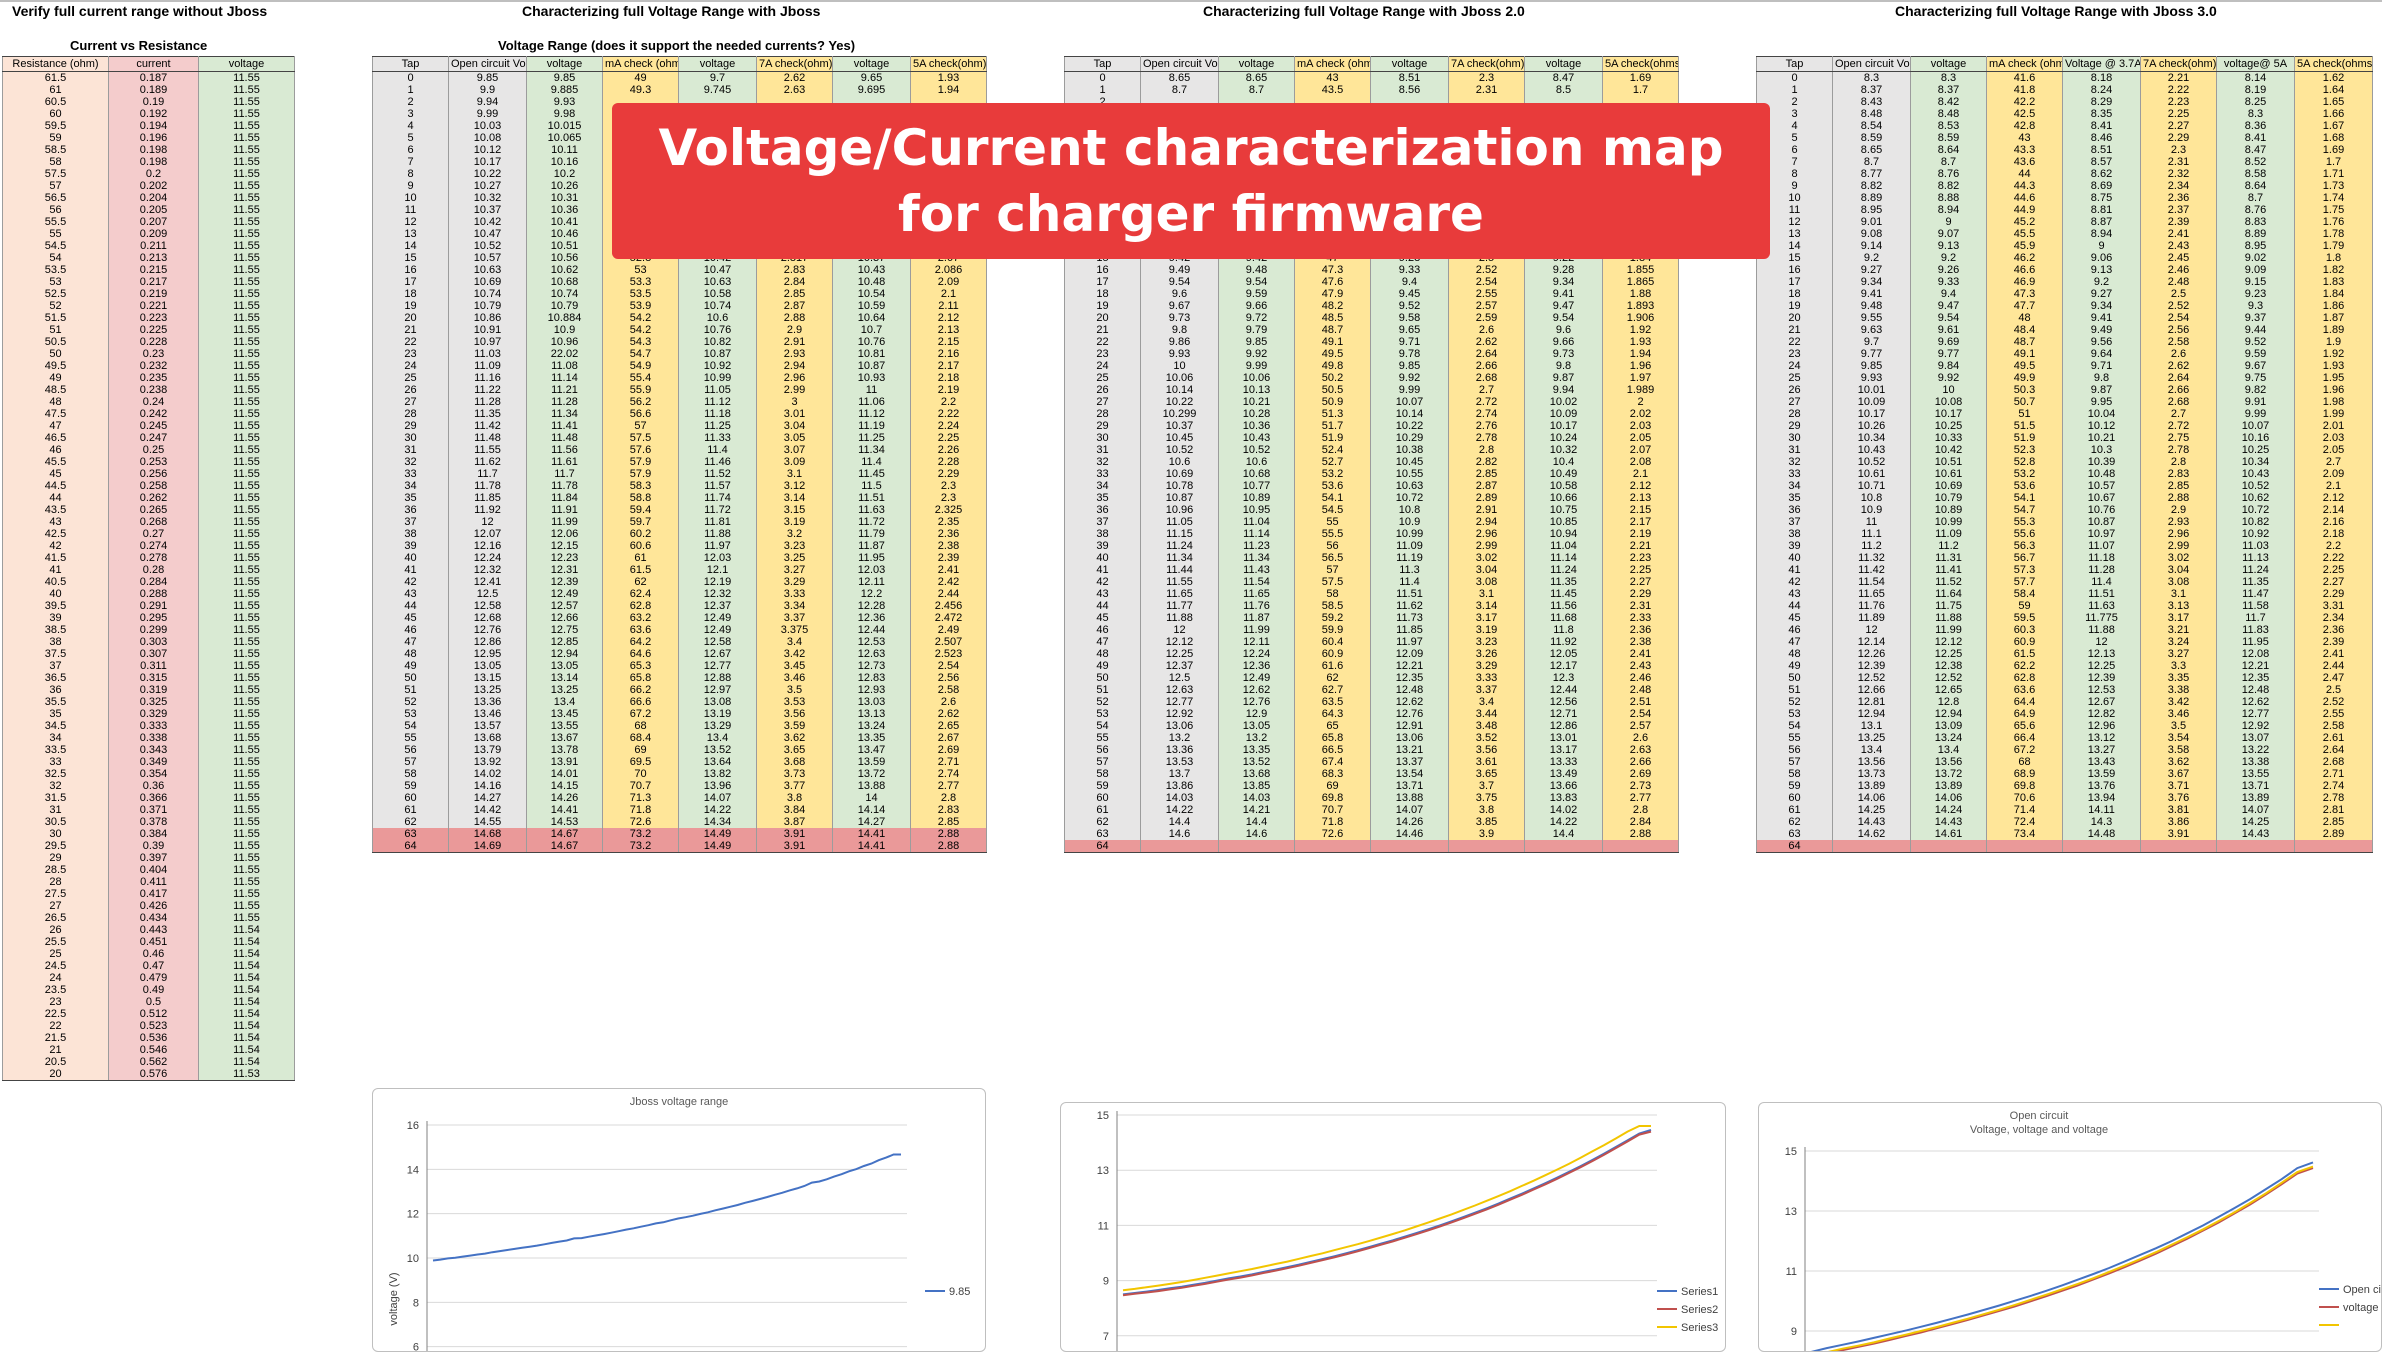 This screenshot has height=1352, width=2382. I want to click on table-cell: 13.15, so click(487, 678).